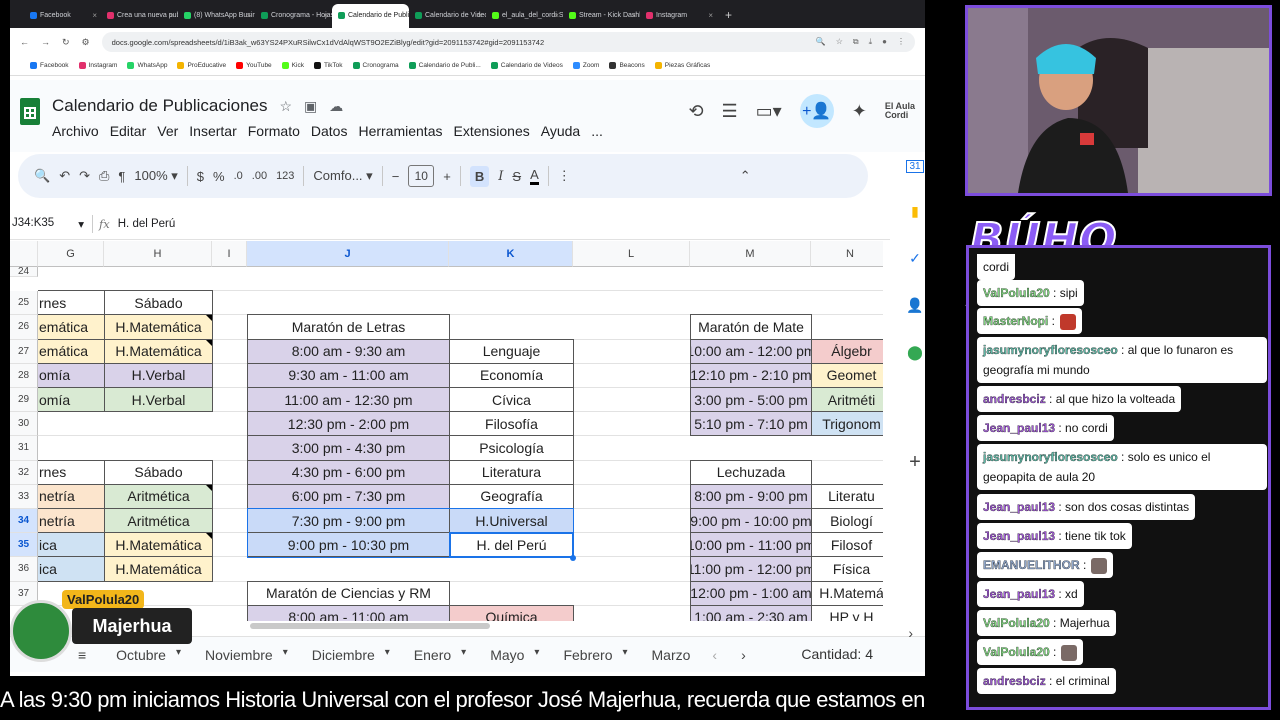 This screenshot has height=720, width=1280. I want to click on sheet-tab: Noviembre ▾, so click(246, 655).